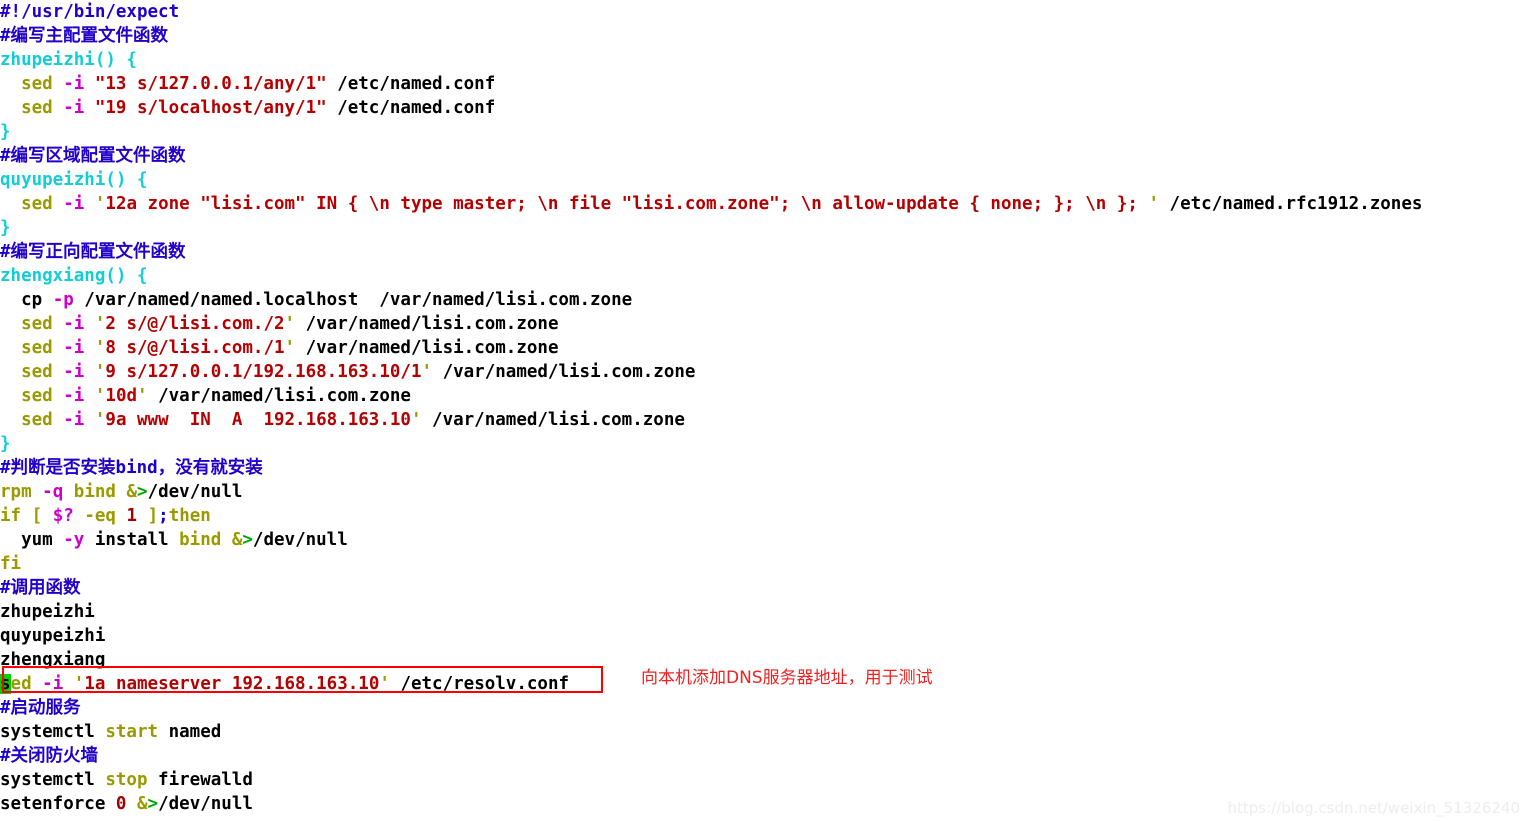 The height and width of the screenshot is (821, 1526). What do you see at coordinates (763, 636) in the screenshot?
I see `code-line: quyupeizhi` at bounding box center [763, 636].